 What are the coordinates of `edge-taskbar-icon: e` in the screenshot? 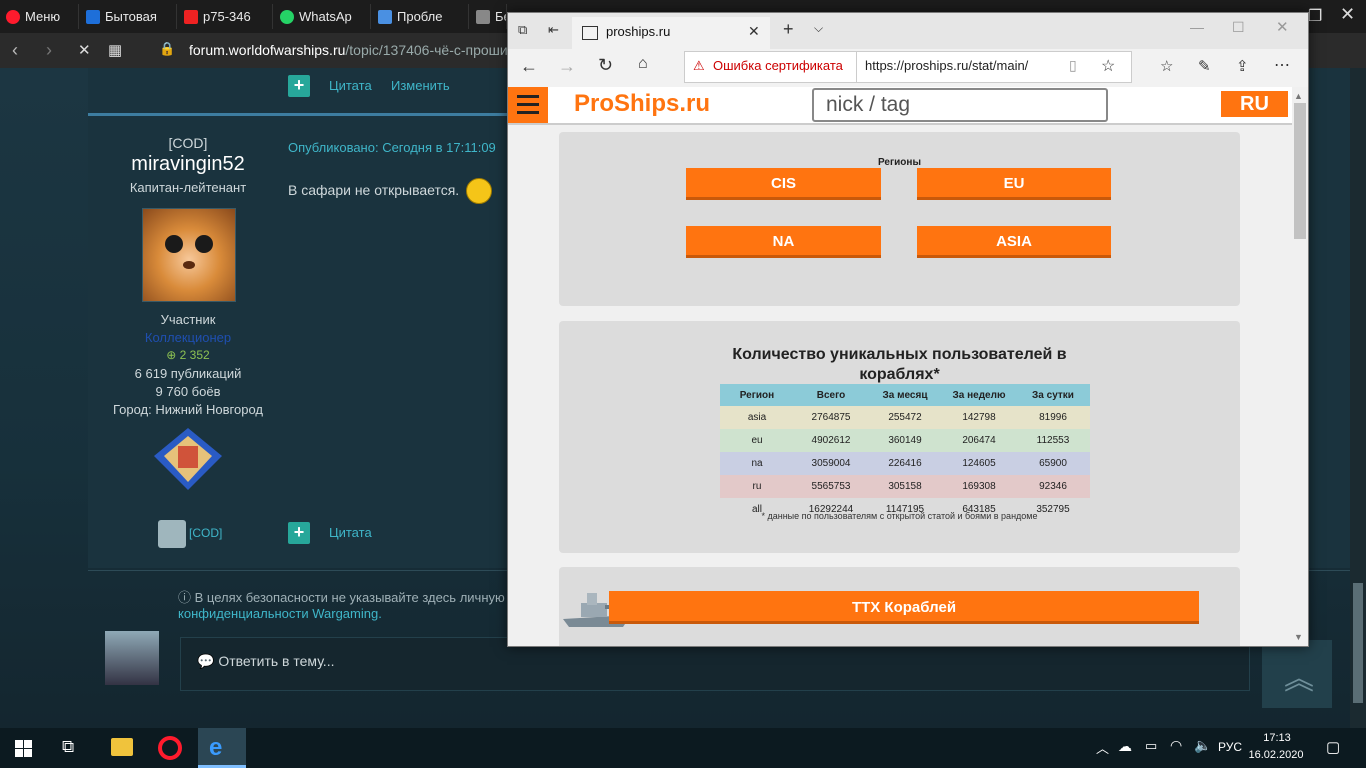 It's located at (216, 747).